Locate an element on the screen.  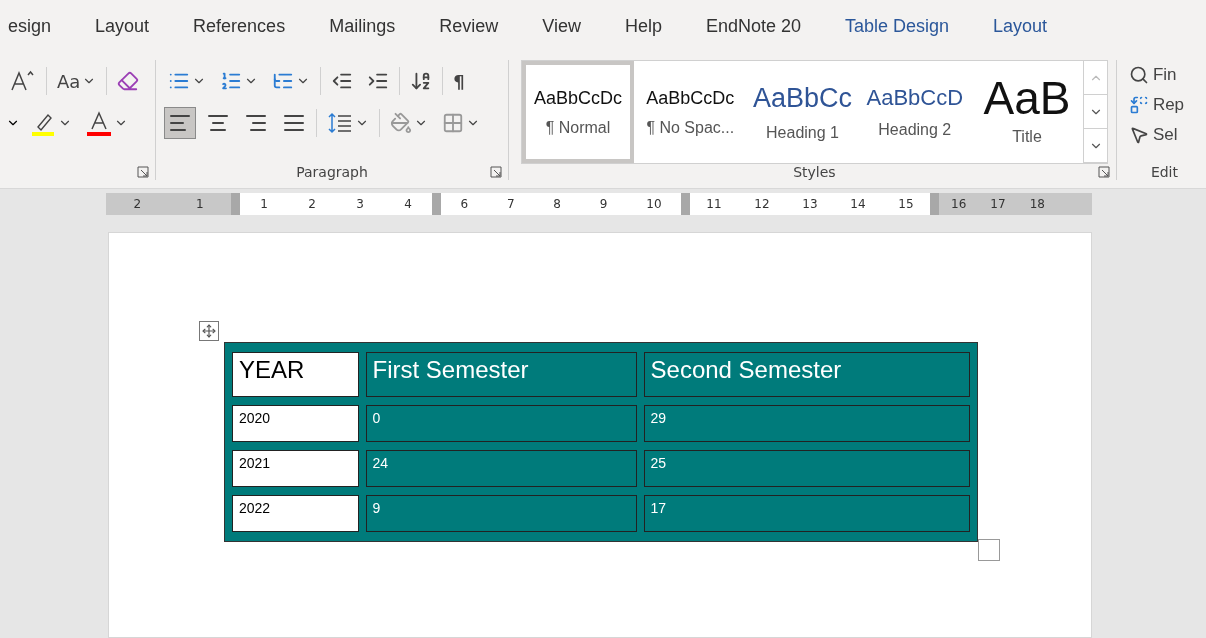
eraser-icon is located at coordinates (128, 81).